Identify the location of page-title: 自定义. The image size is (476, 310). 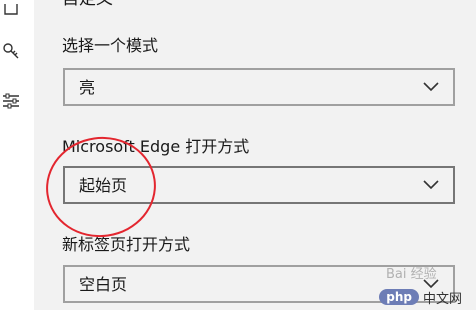
(87, 4).